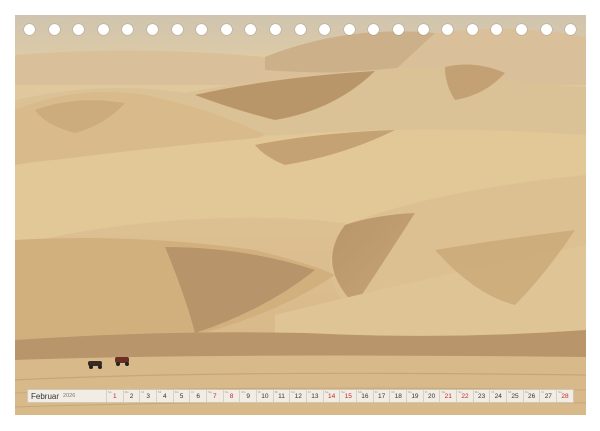  I want to click on day-number: 20, so click(431, 396).